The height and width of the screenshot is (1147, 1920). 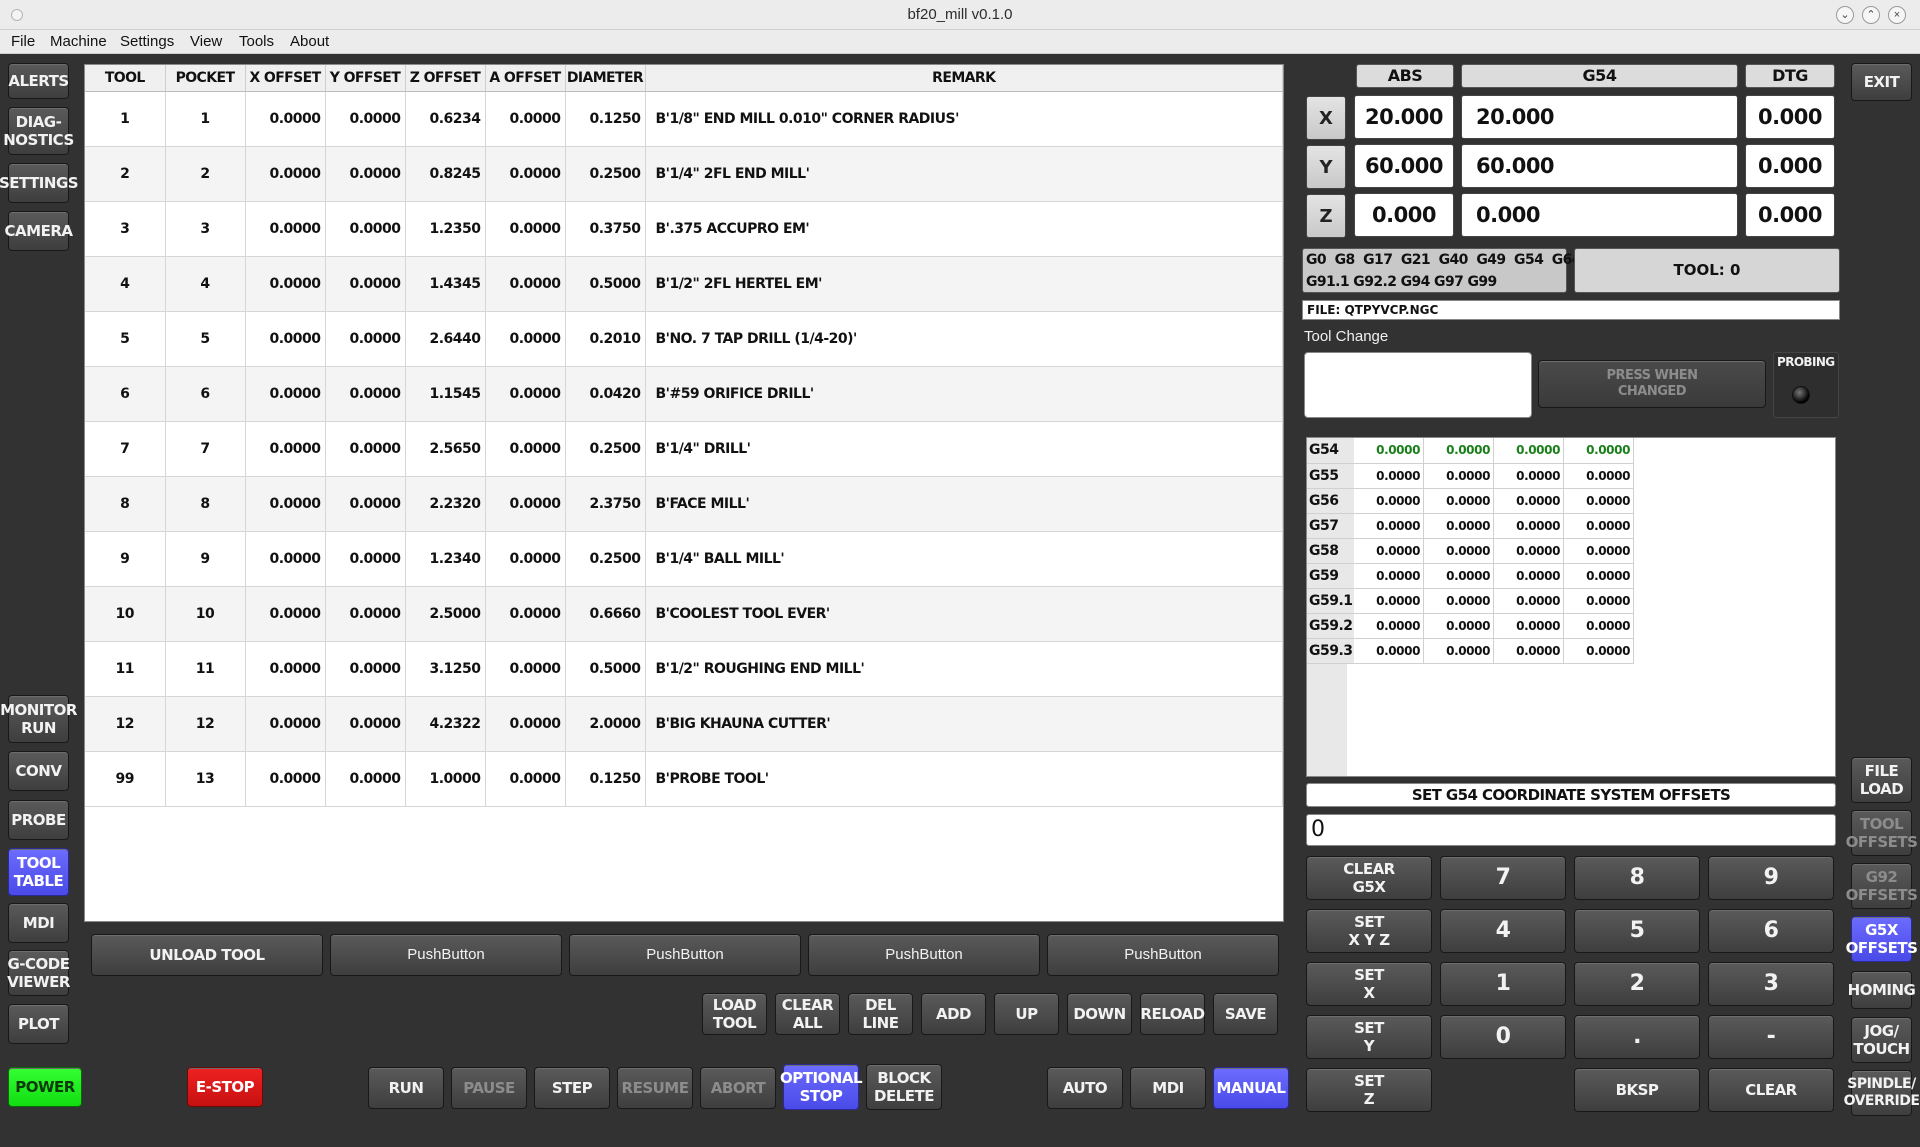 I want to click on cell-tool-number: 4, so click(x=125, y=284).